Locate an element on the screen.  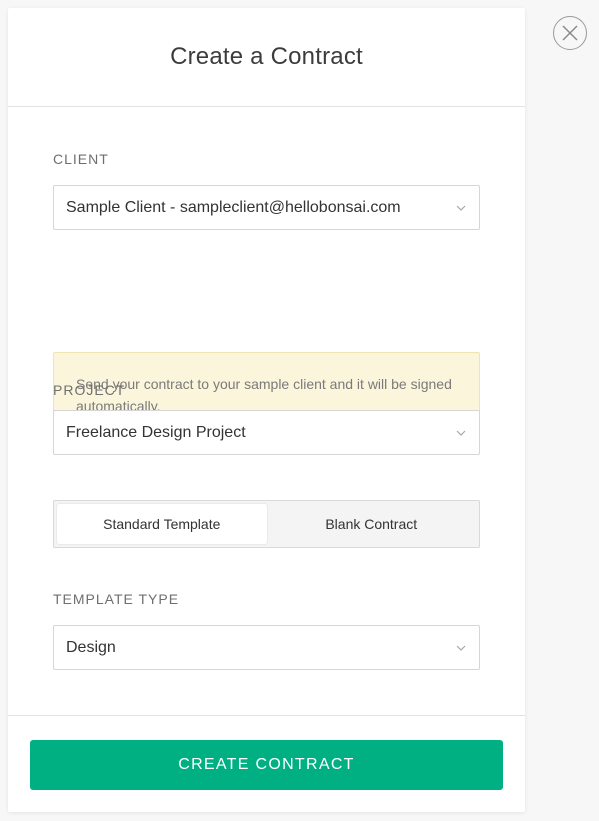
template-type-select: Design is located at coordinates (266, 647).